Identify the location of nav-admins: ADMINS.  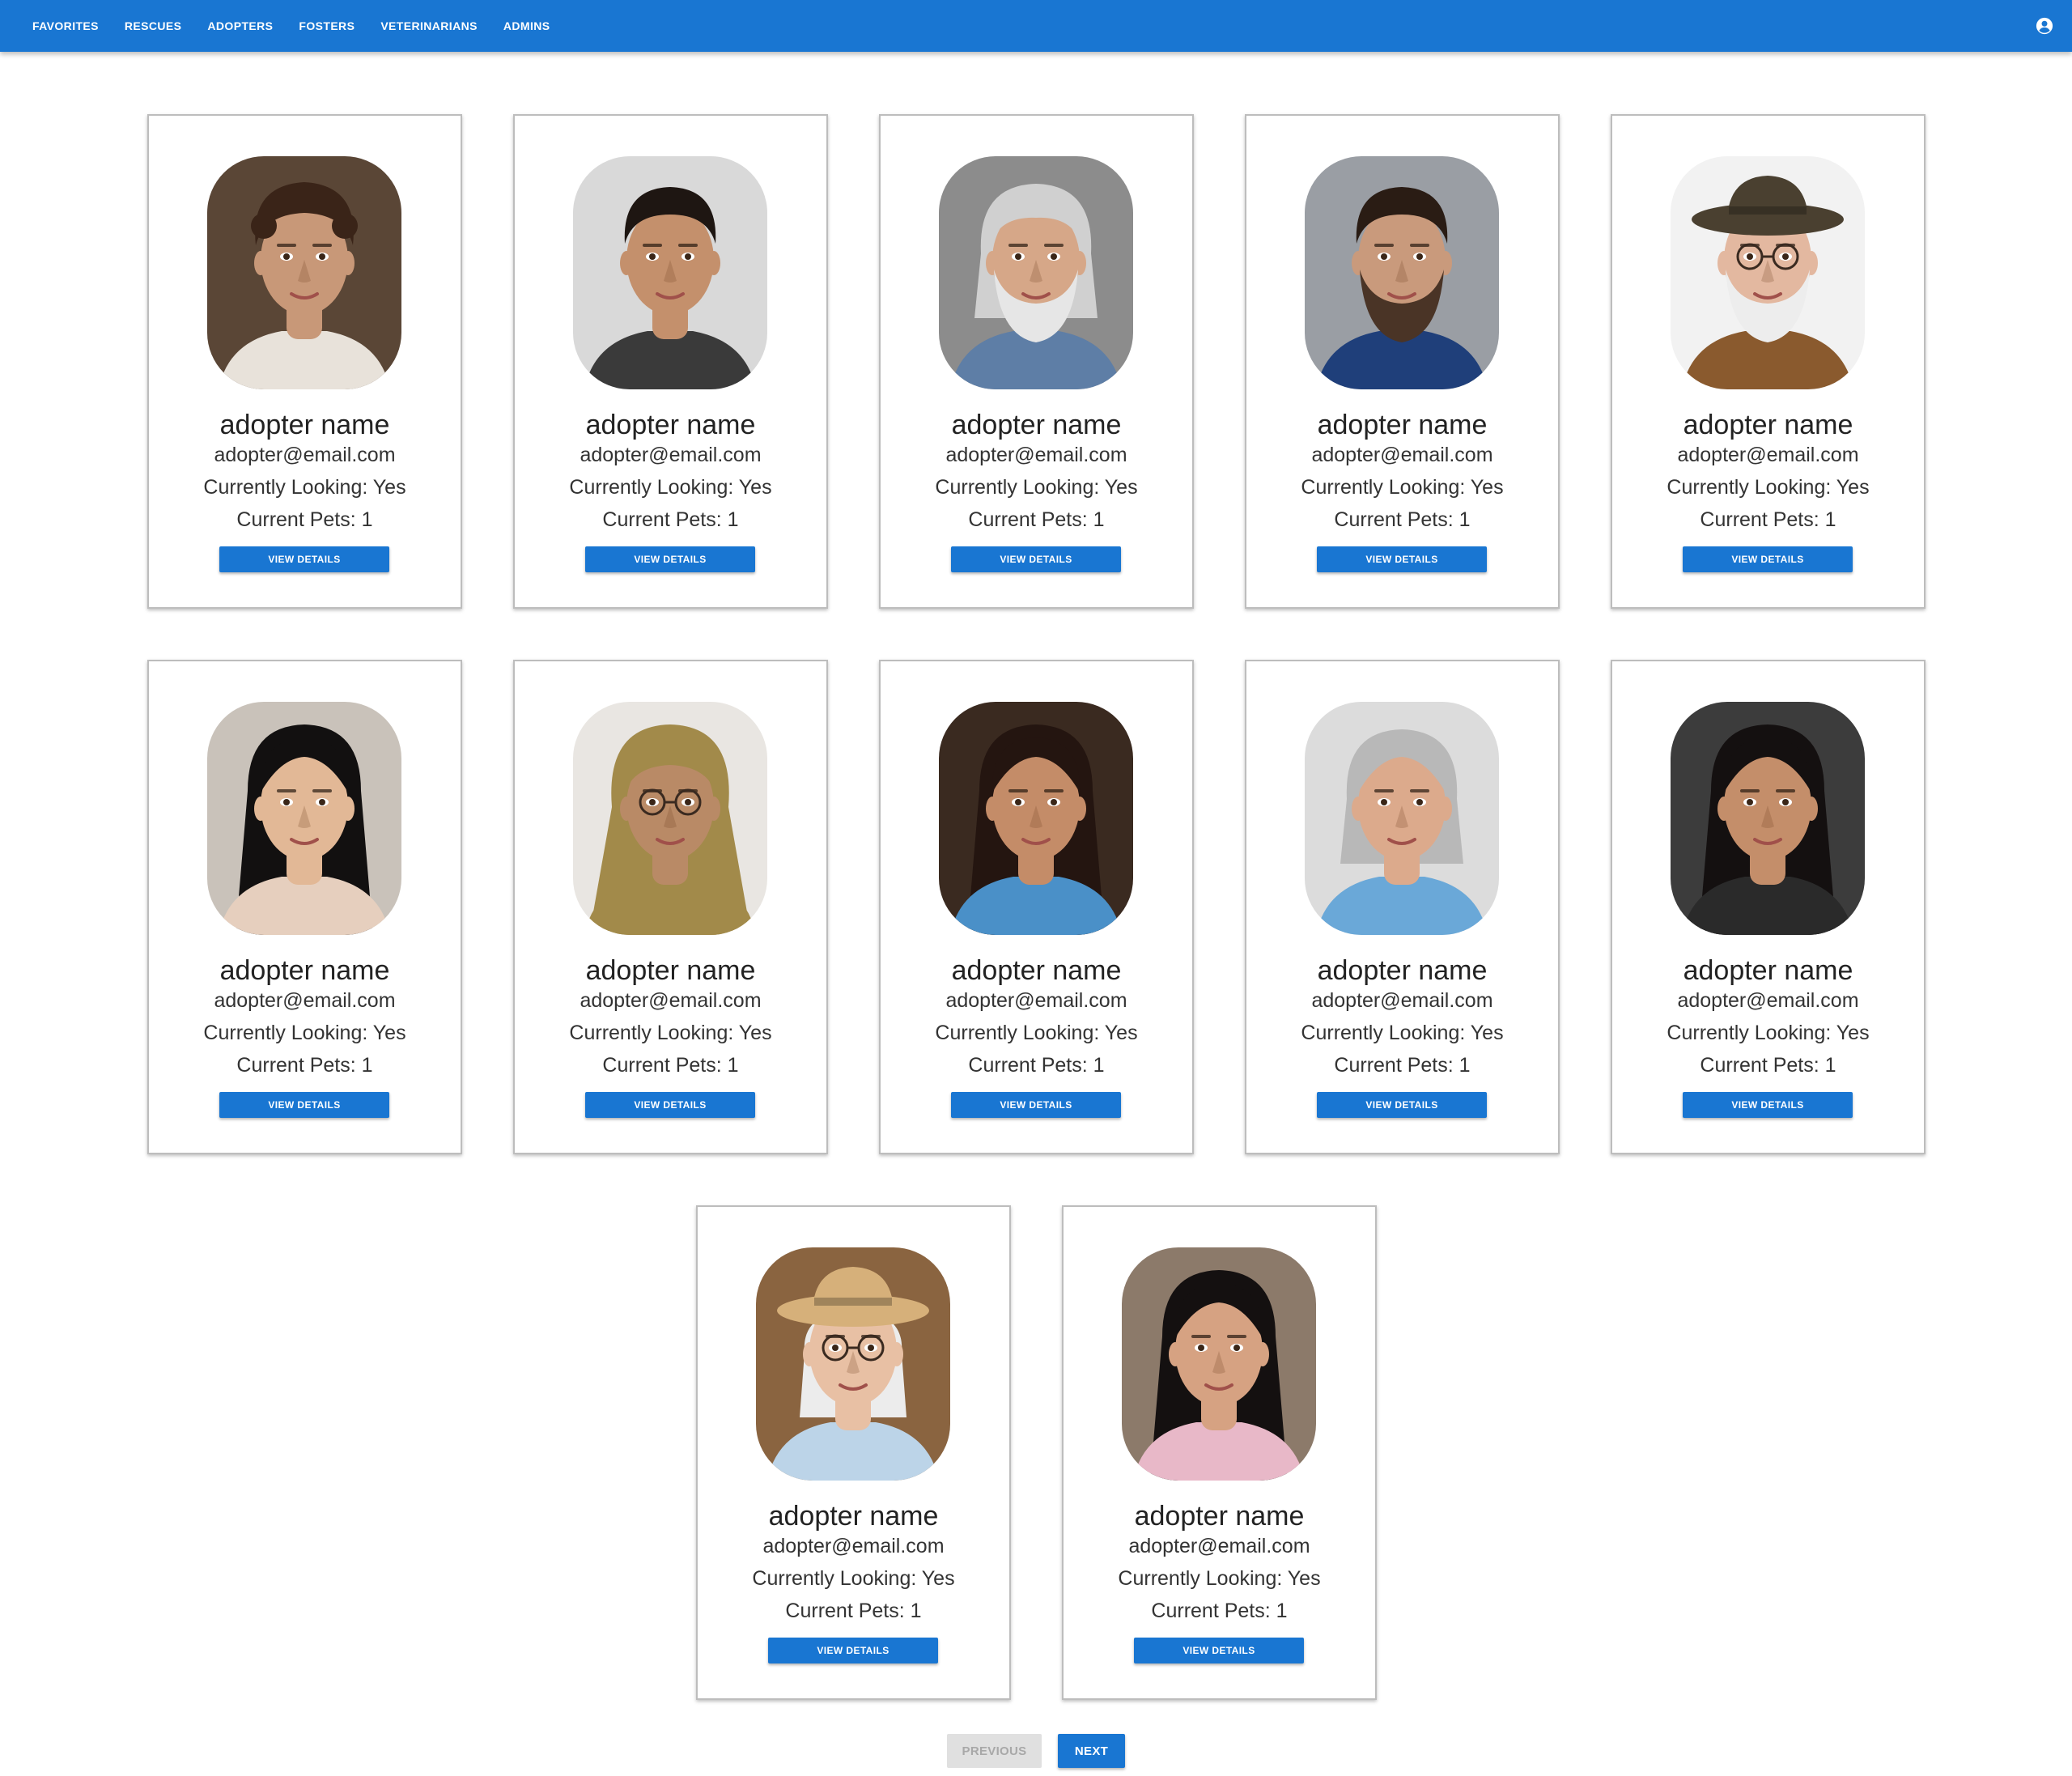
(526, 26).